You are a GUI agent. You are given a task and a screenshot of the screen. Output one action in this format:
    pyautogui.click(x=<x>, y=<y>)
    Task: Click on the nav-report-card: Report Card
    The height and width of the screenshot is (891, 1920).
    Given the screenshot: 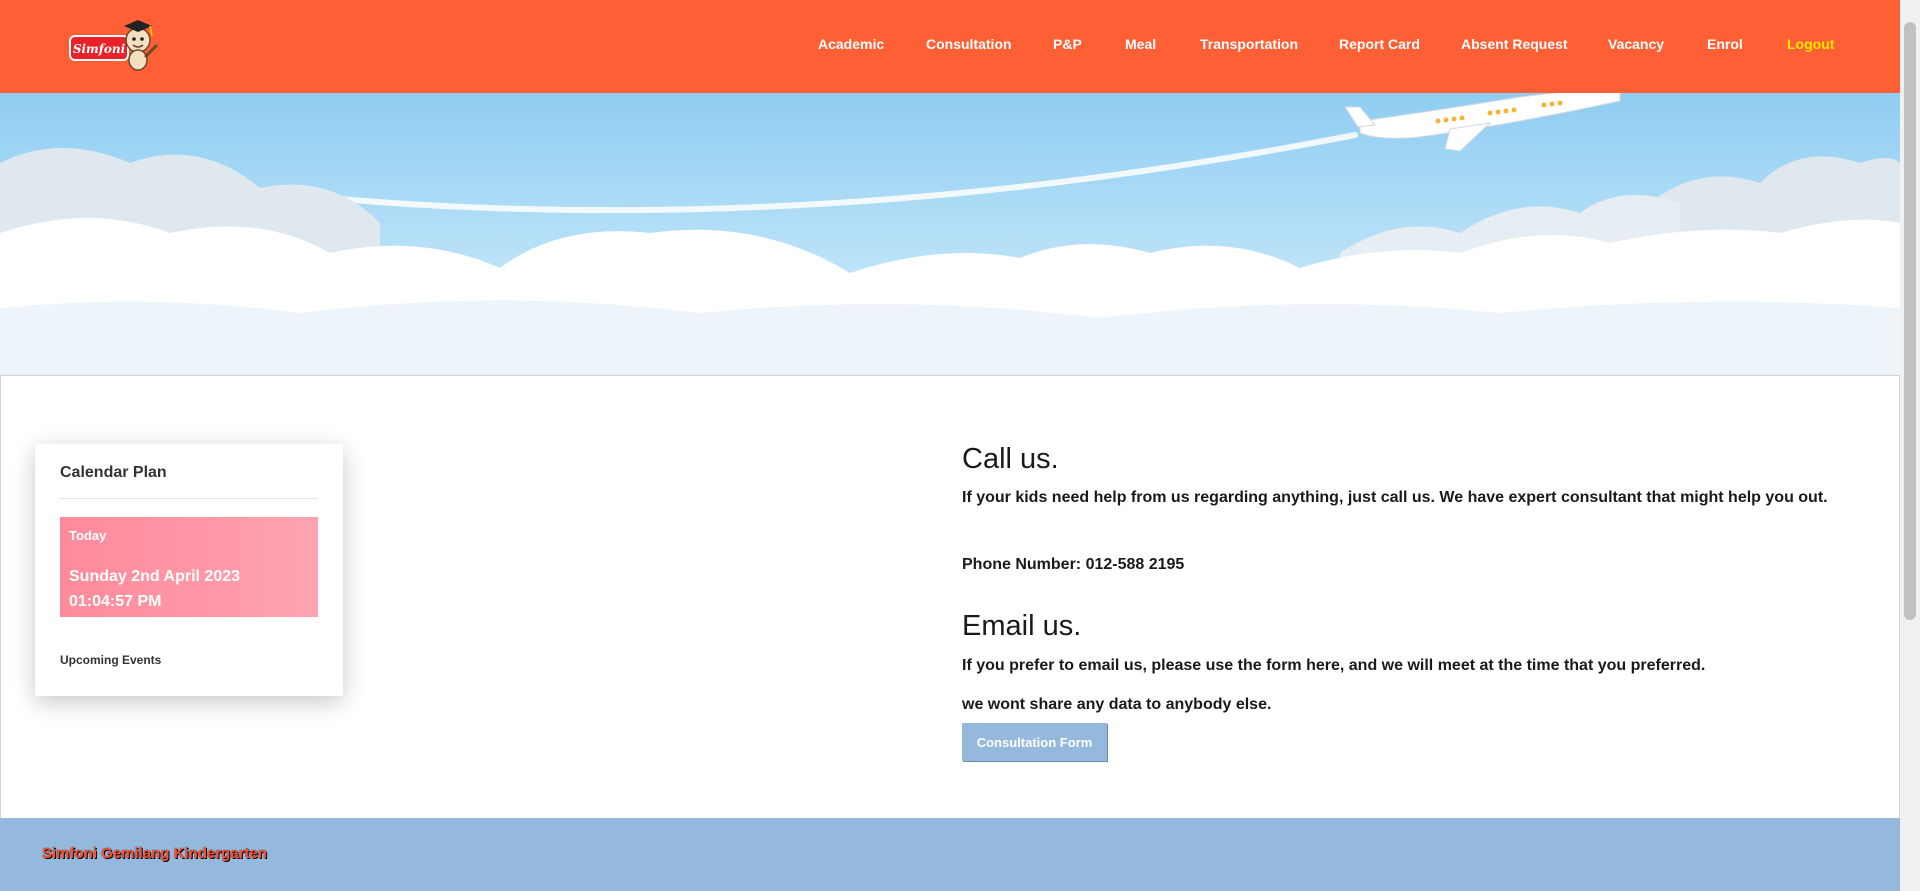 What is the action you would take?
    pyautogui.click(x=1379, y=44)
    